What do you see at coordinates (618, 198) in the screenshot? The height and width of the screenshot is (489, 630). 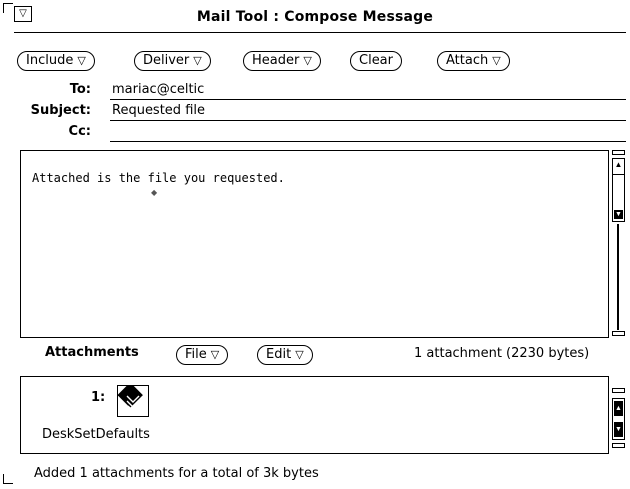 I see `scrollbar-thumb: ▼` at bounding box center [618, 198].